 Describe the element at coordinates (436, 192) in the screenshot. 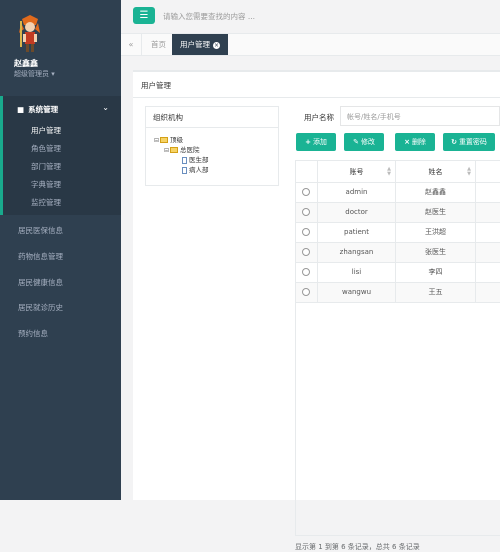

I see `cell-name: 赵鑫鑫` at that location.